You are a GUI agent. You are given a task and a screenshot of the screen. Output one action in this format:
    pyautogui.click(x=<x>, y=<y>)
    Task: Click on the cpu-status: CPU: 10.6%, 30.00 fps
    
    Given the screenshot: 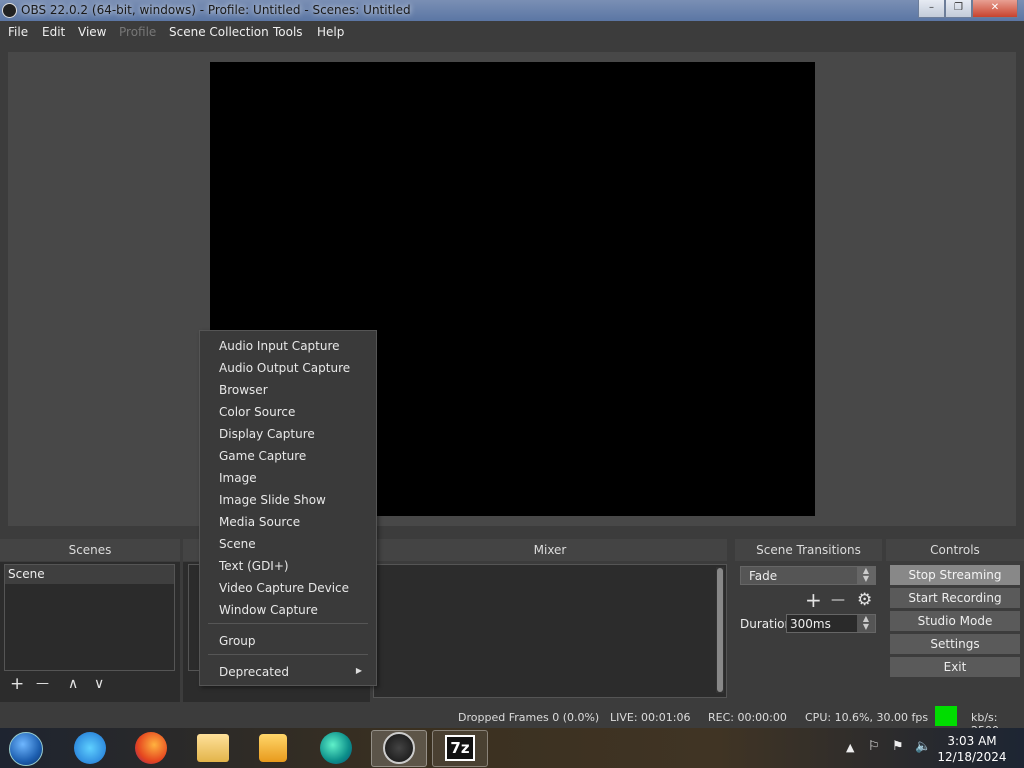 What is the action you would take?
    pyautogui.click(x=867, y=717)
    